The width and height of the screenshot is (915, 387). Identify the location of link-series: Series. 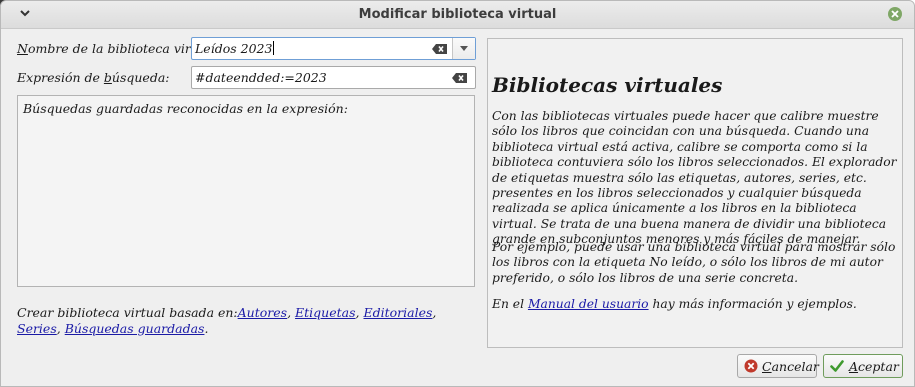
(37, 328).